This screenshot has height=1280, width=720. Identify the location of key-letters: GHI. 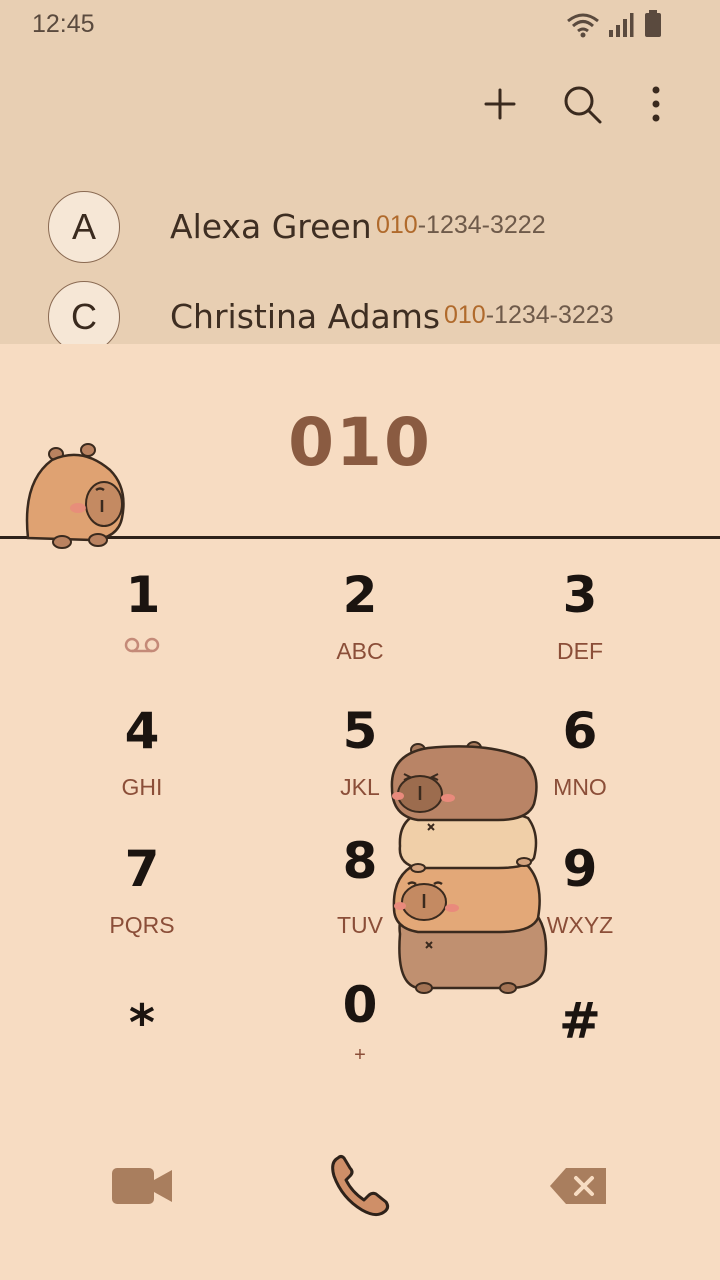
(142, 787).